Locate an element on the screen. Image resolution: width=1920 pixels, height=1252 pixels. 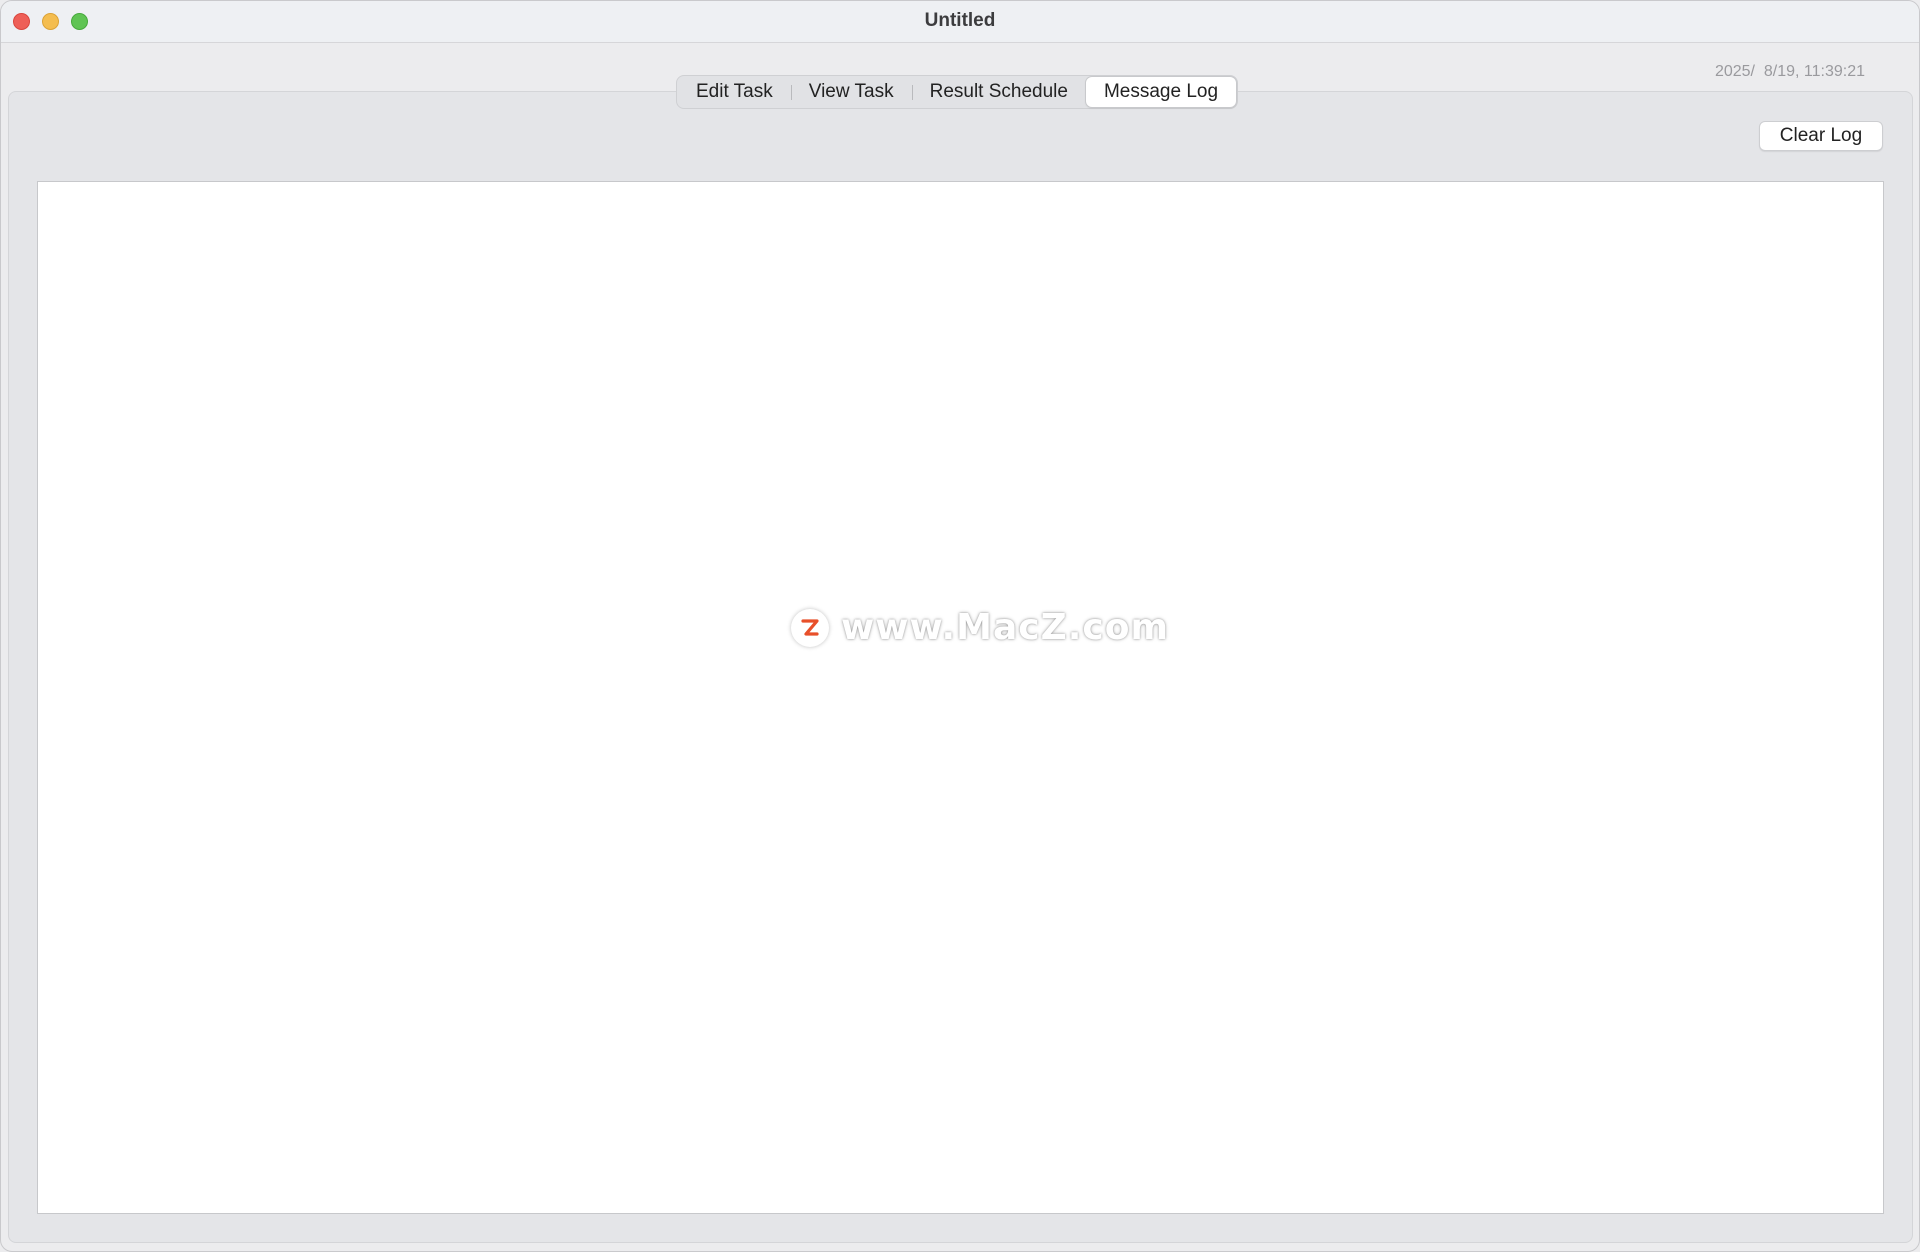
clear-log-button: Clear Log is located at coordinates (1821, 136).